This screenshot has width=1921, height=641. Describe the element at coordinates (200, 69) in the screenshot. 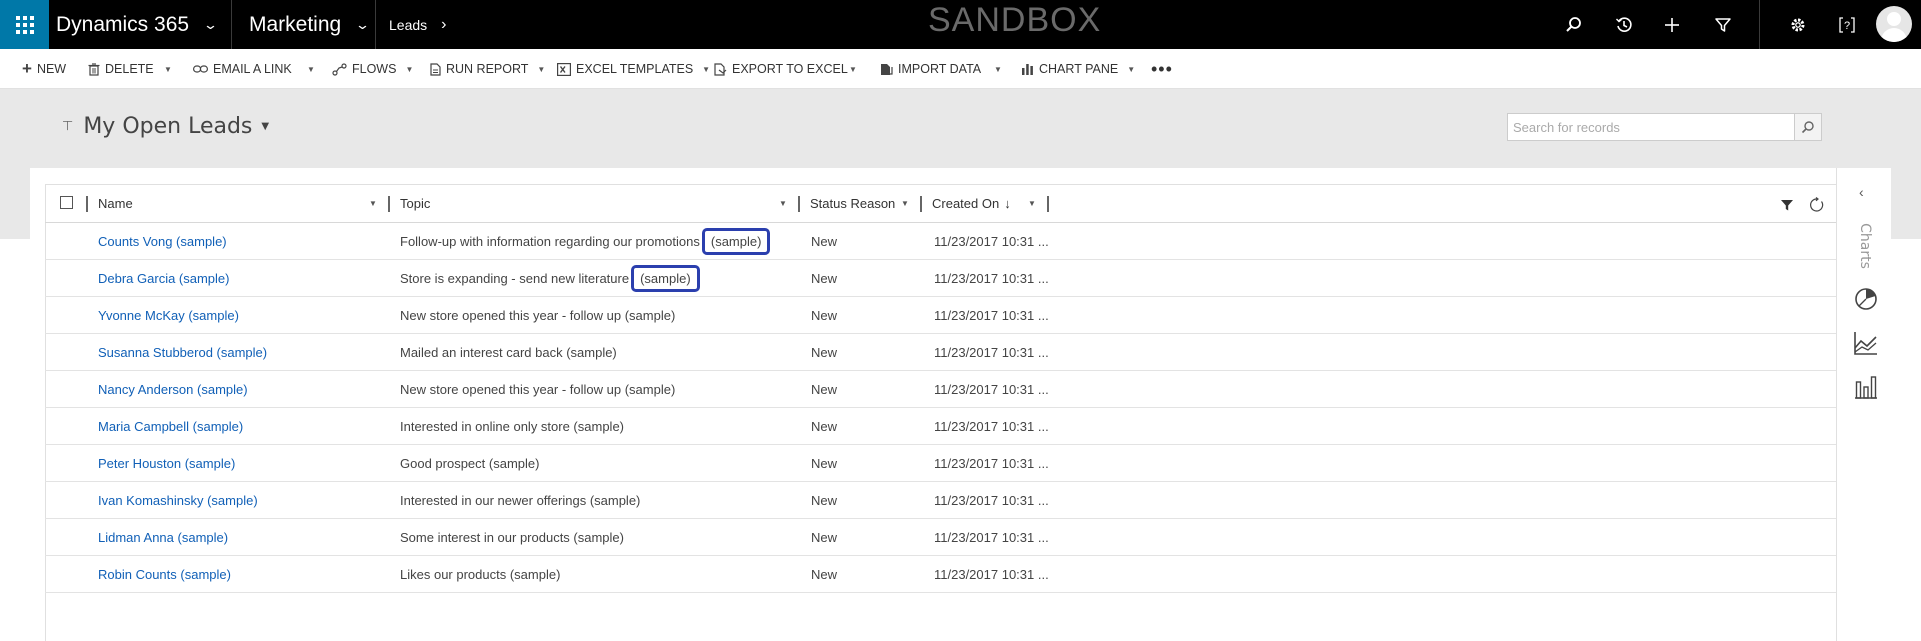

I see `link-icon` at that location.